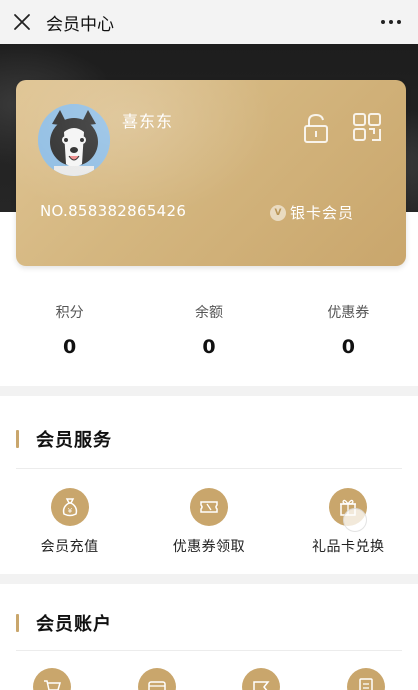 This screenshot has width=418, height=690. I want to click on service-gift-card: 礼品卡兑换, so click(348, 522).